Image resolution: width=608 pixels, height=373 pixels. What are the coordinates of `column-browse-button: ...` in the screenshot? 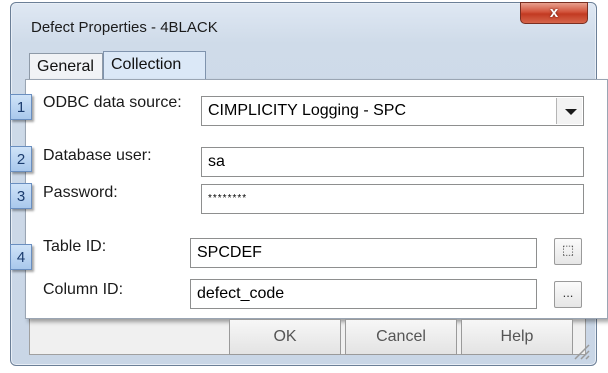 It's located at (568, 294).